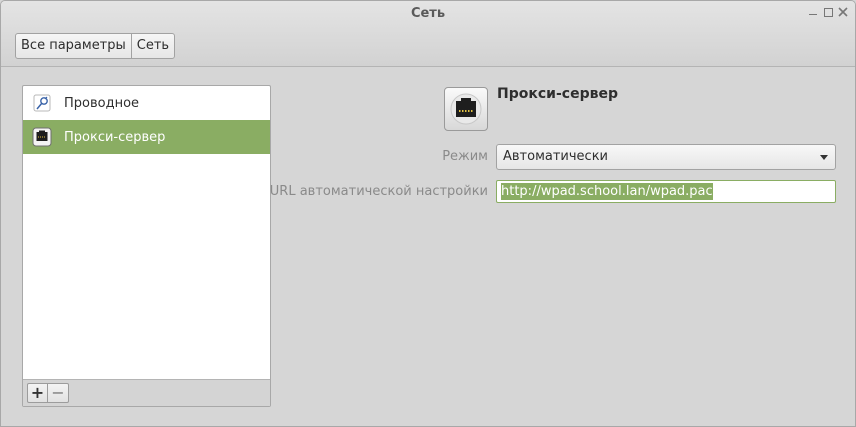 Image resolution: width=856 pixels, height=427 pixels. What do you see at coordinates (73, 46) in the screenshot?
I see `breadcrumb-all-settings: Все параметры` at bounding box center [73, 46].